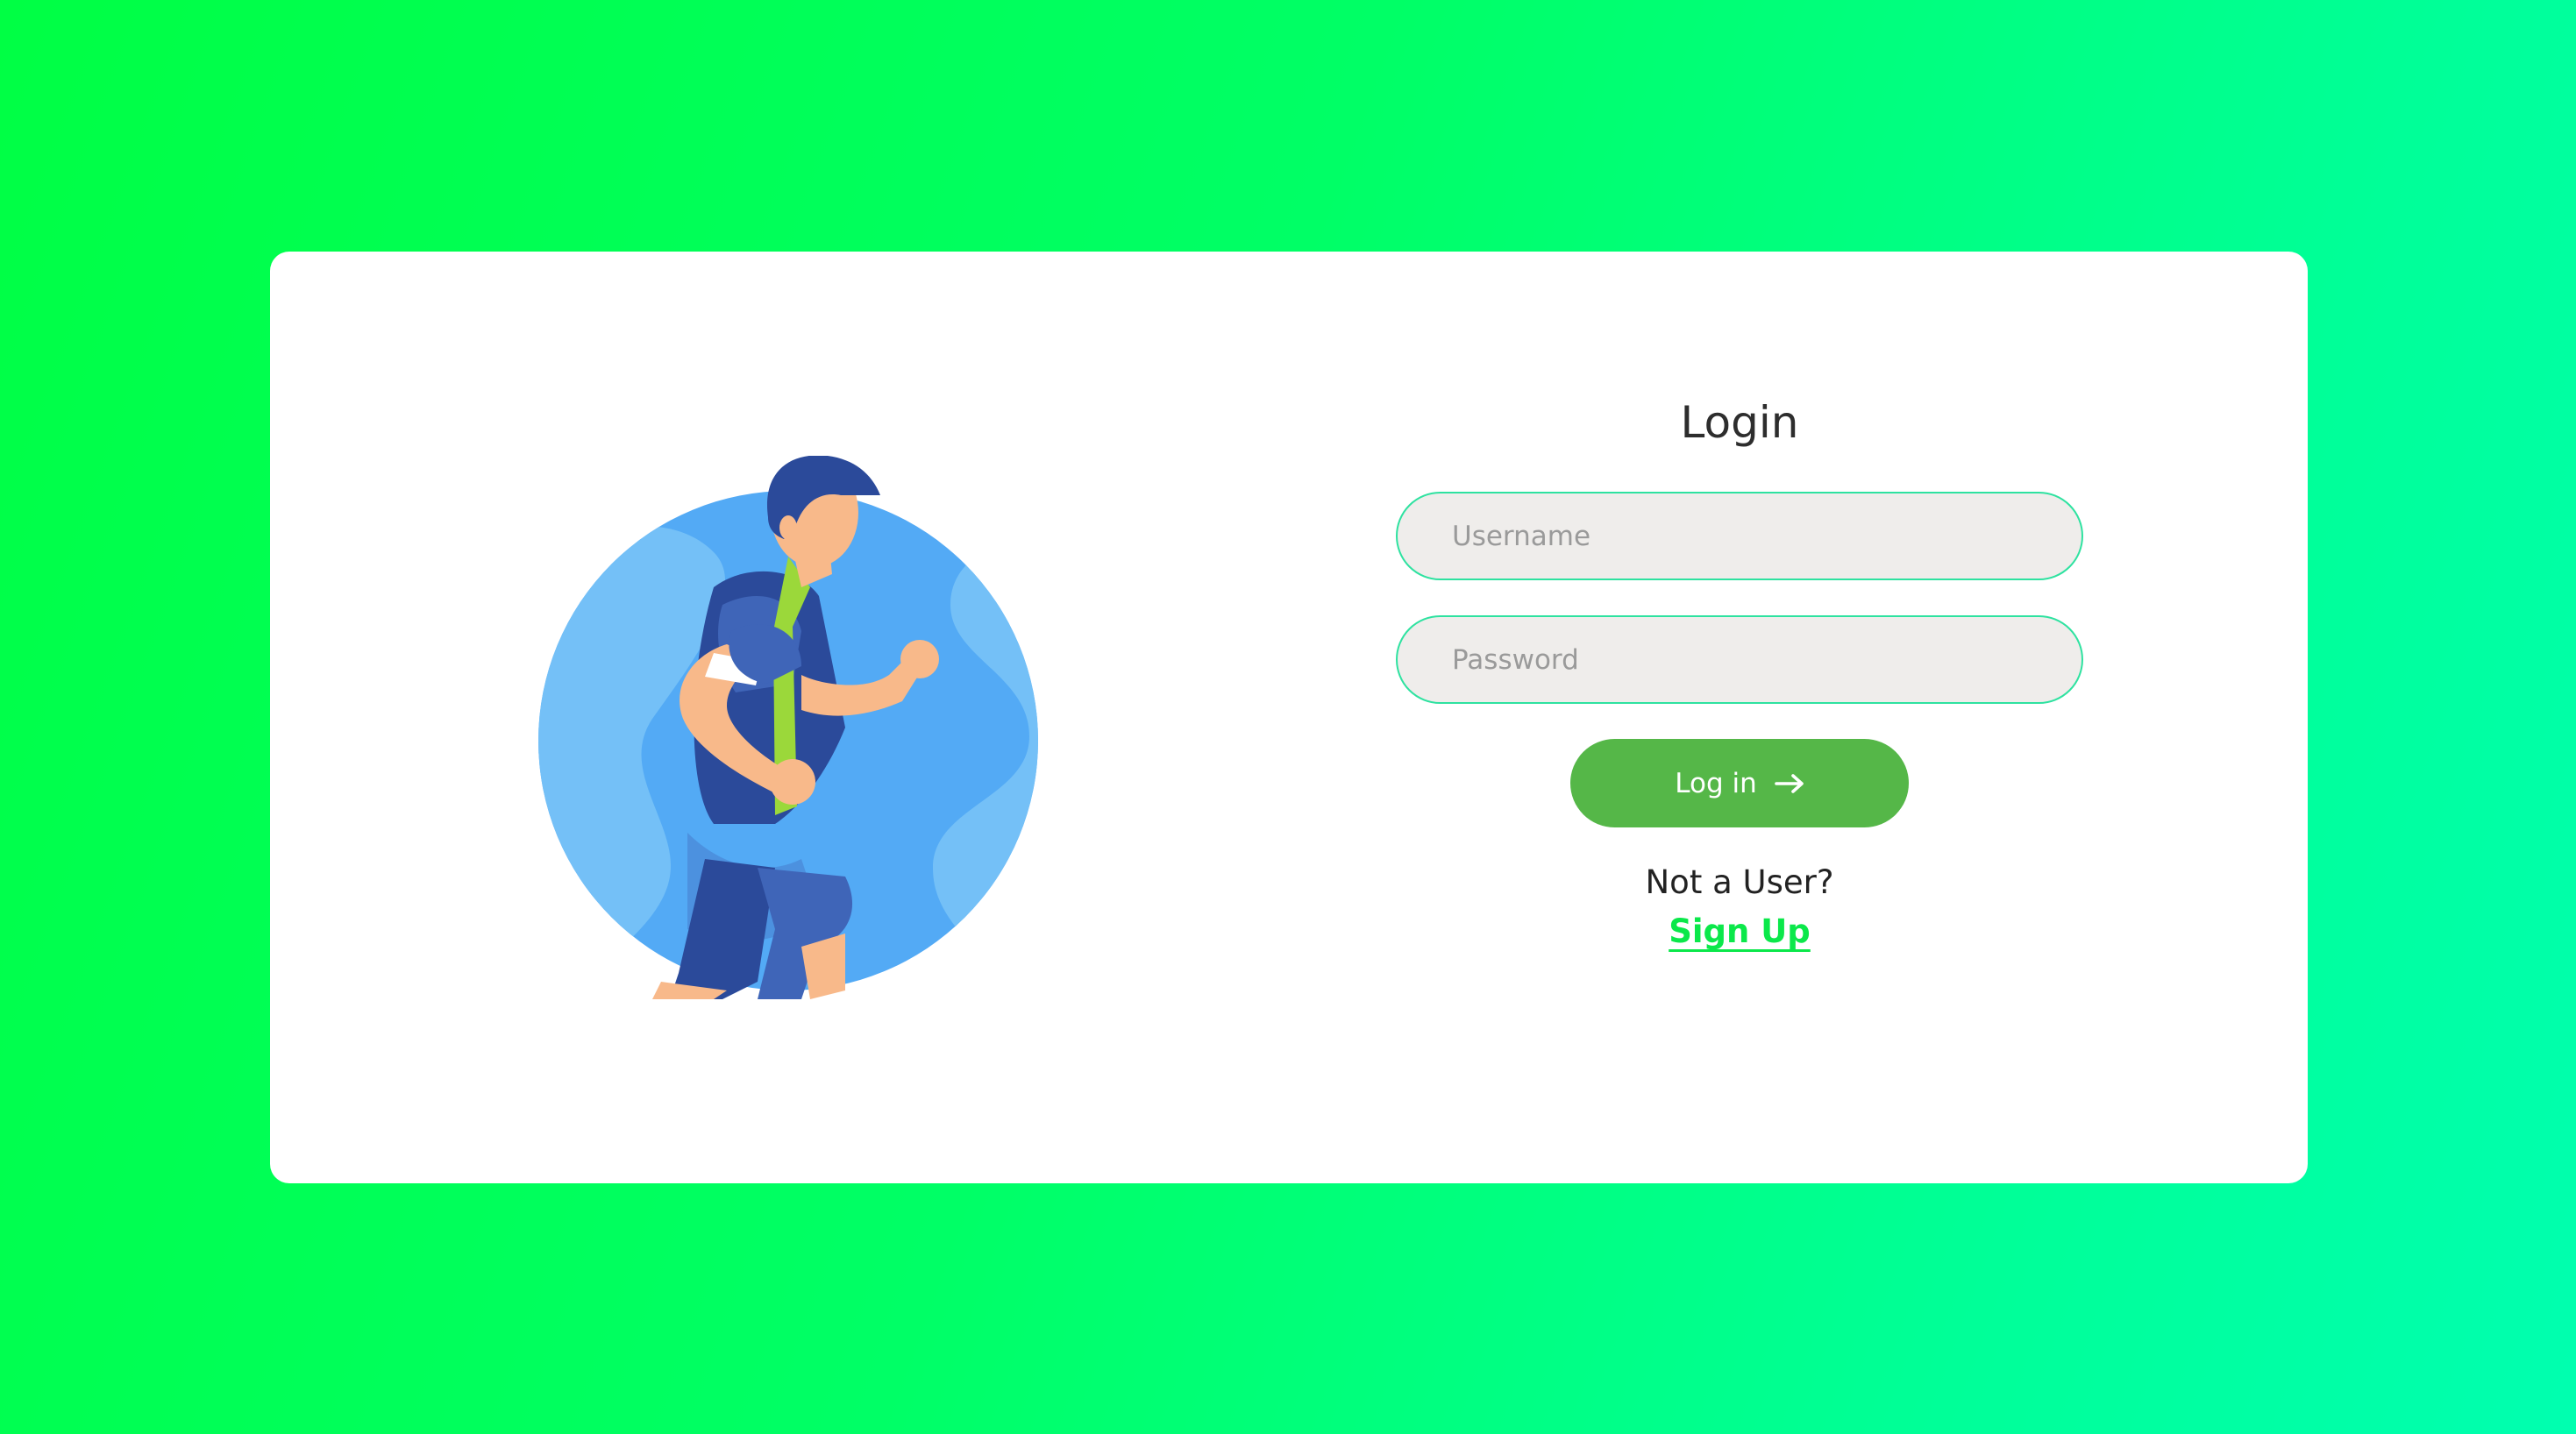 This screenshot has width=2576, height=1434. I want to click on login-form: Login Log in Not a User? Sign Up, so click(1739, 673).